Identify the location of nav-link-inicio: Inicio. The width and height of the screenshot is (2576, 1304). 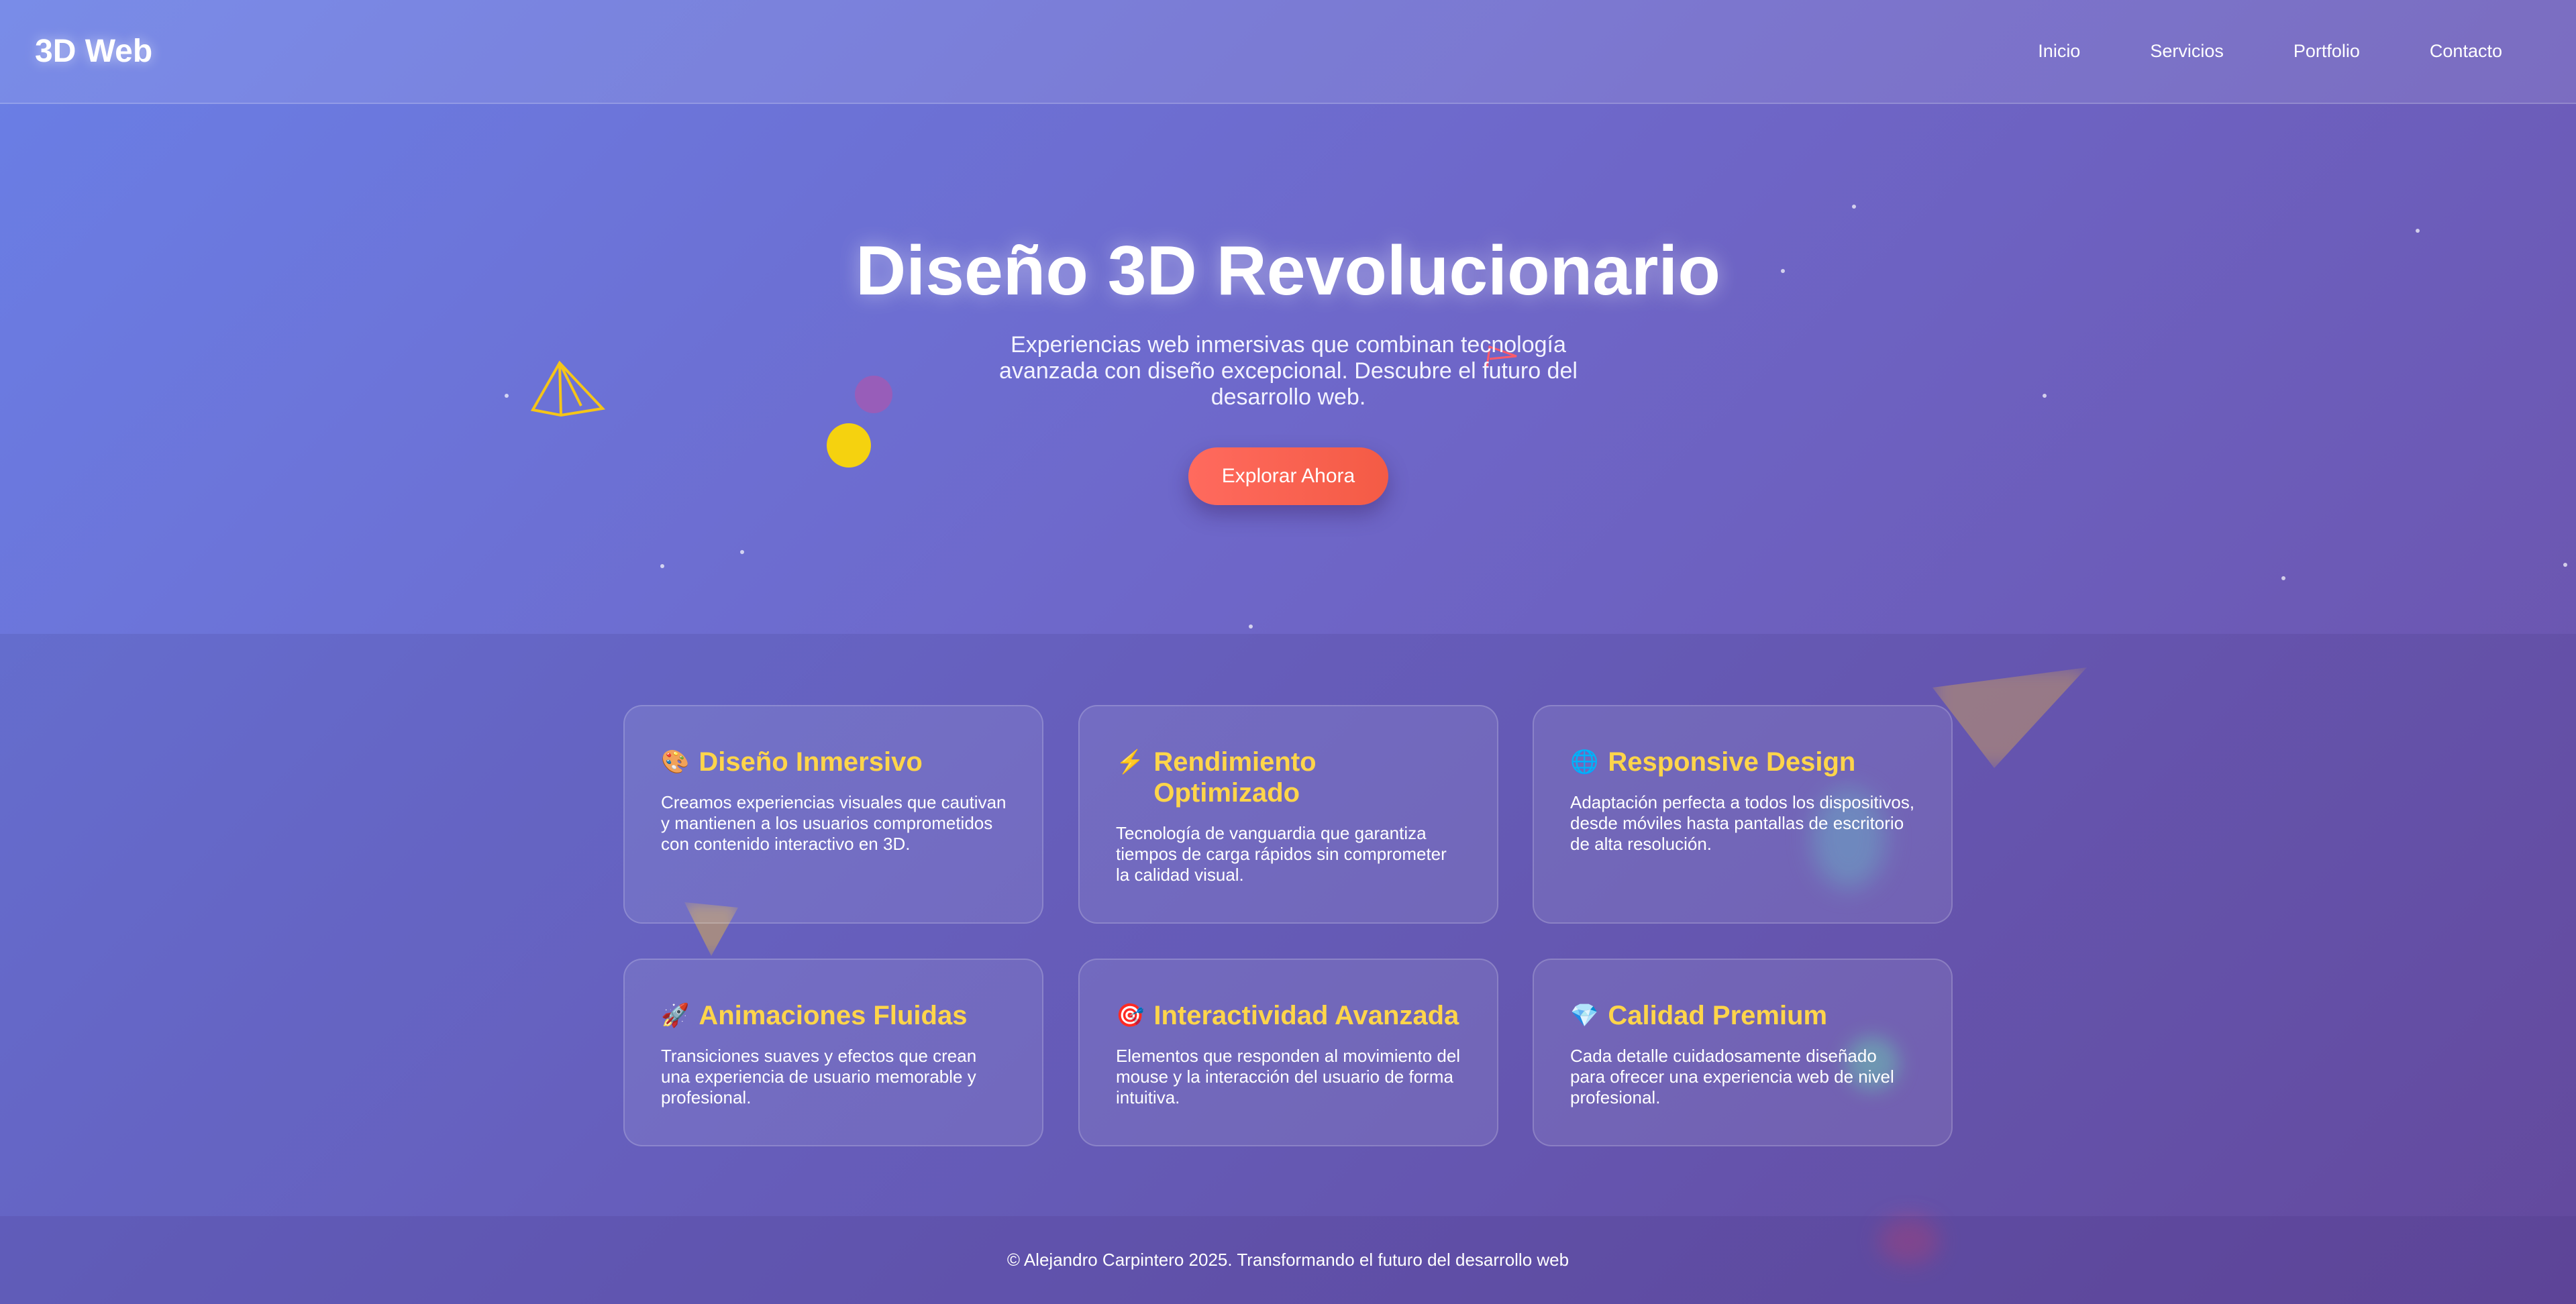
(2059, 52).